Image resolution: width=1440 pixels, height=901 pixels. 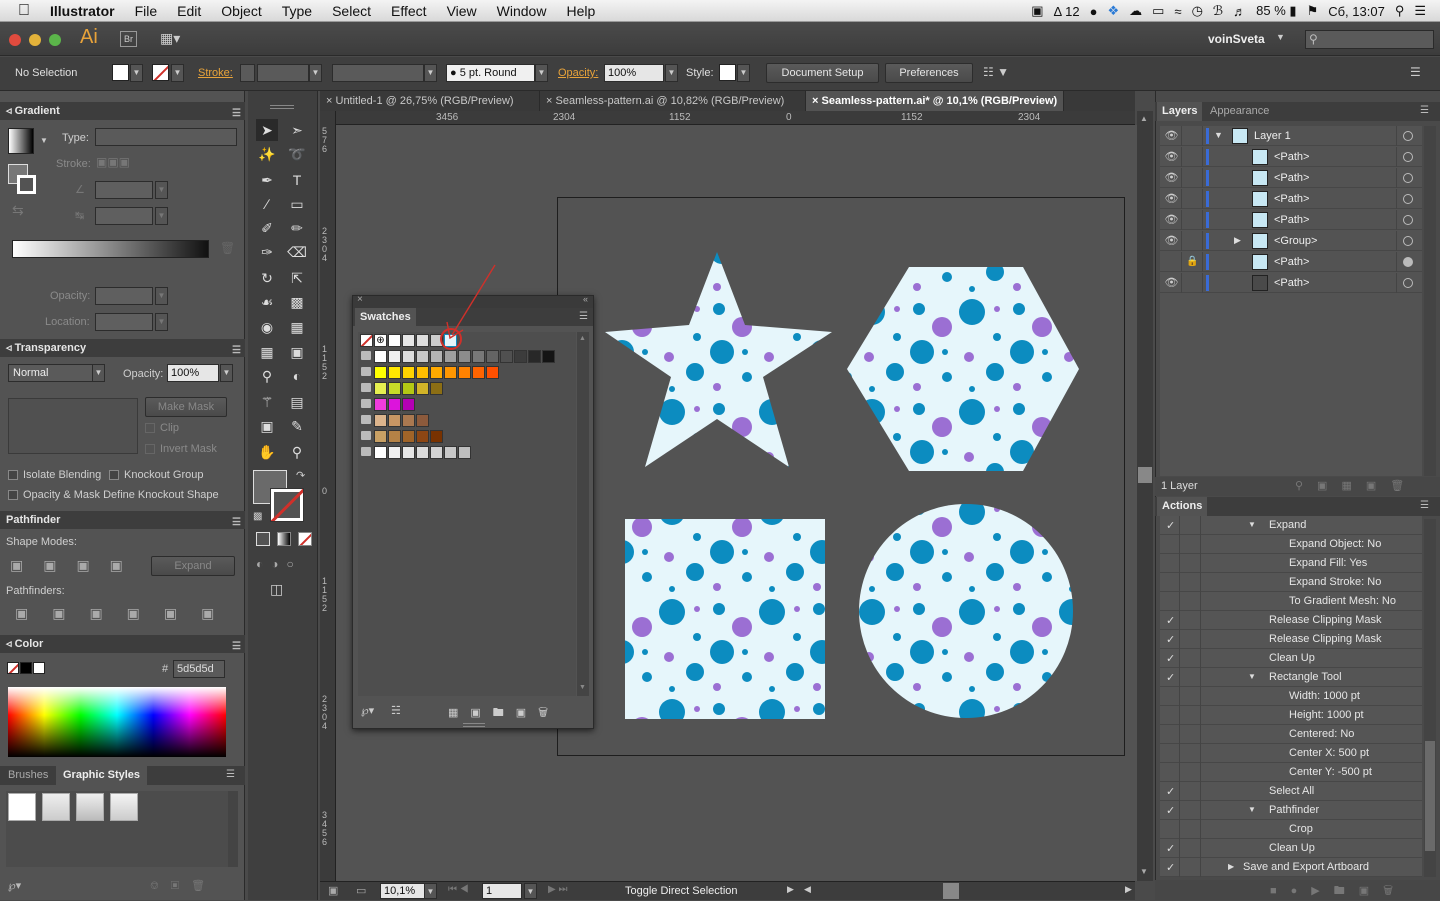 What do you see at coordinates (315, 73) in the screenshot?
I see `stroke-weight-dropdown: ▼` at bounding box center [315, 73].